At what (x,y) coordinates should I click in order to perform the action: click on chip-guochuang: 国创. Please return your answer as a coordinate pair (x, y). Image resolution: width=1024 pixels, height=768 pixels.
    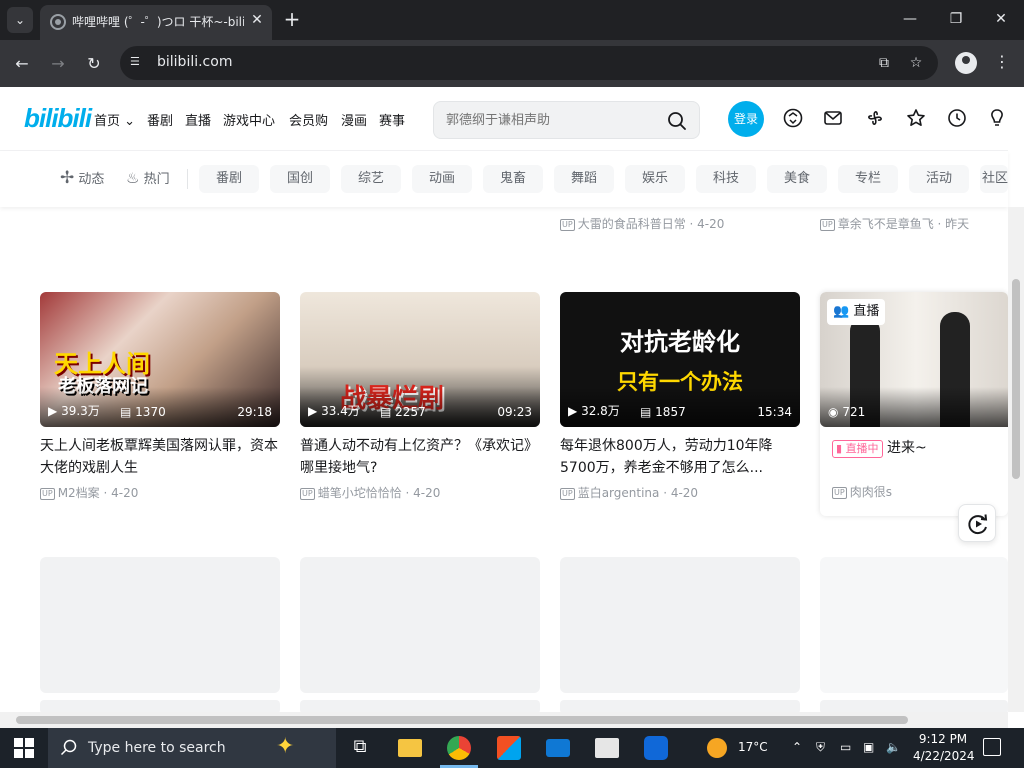
    Looking at the image, I should click on (300, 179).